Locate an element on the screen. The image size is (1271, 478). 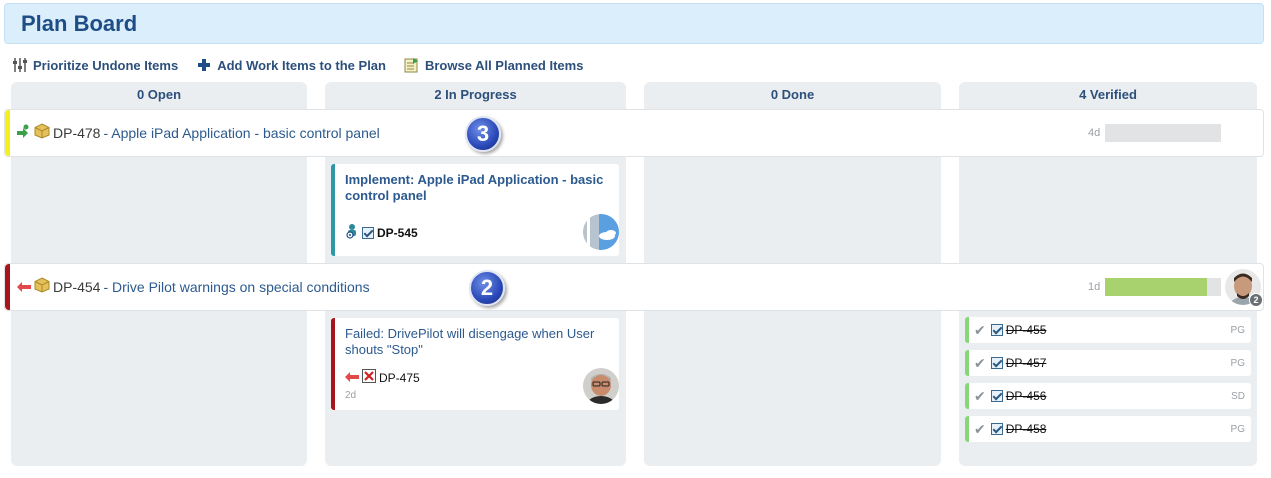
browse-planned-button: Browse All Planned Items is located at coordinates (493, 65).